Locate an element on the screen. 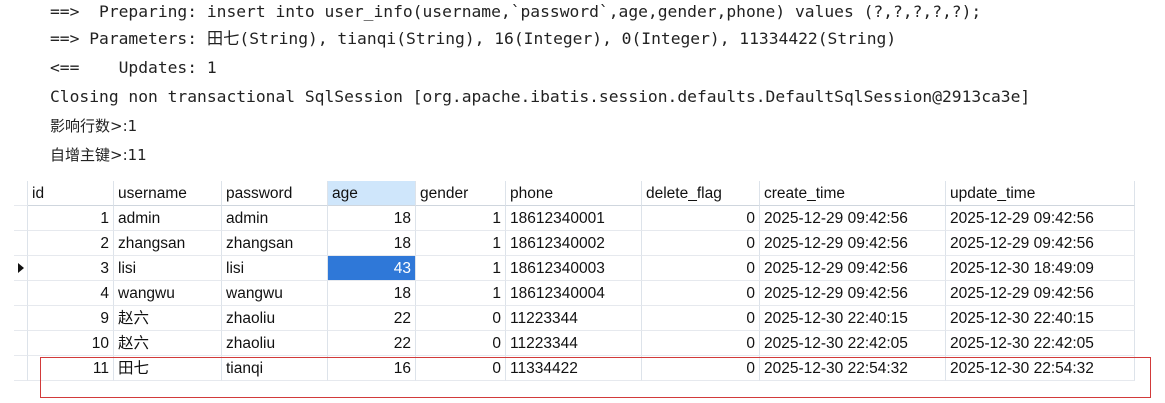 This screenshot has height=403, width=1165. cell-age: 43 is located at coordinates (372, 268).